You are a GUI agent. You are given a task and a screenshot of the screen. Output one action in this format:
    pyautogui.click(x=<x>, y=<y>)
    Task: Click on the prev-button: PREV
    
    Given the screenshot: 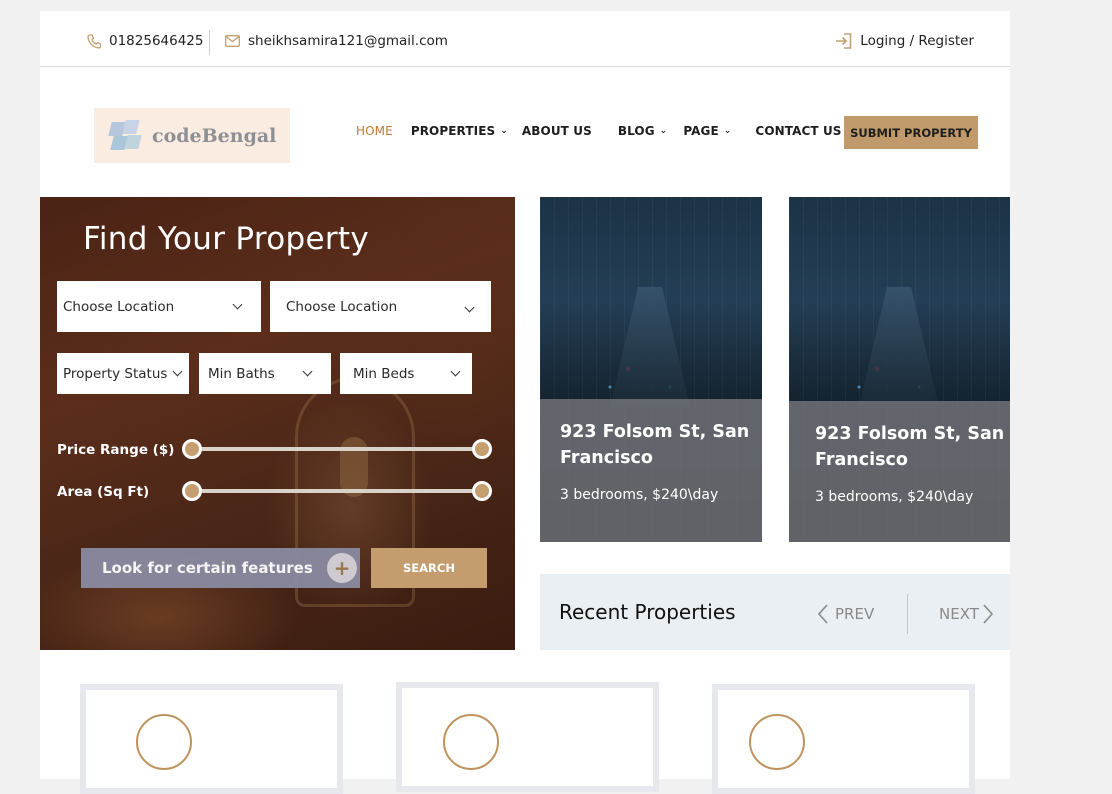 What is the action you would take?
    pyautogui.click(x=845, y=614)
    